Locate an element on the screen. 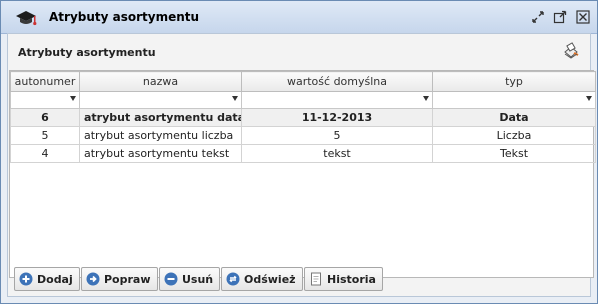 This screenshot has width=600, height=306. filter-row is located at coordinates (303, 100).